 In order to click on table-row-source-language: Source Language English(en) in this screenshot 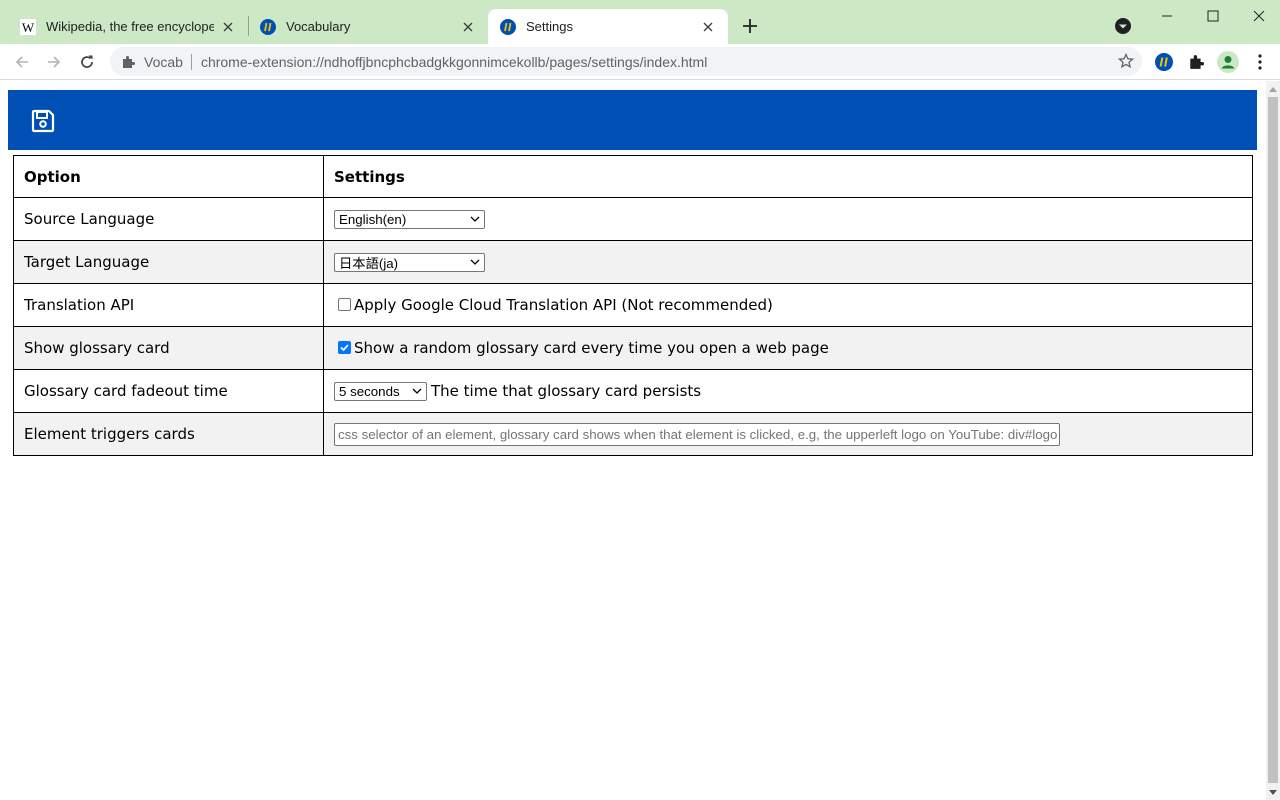, I will do `click(633, 219)`.